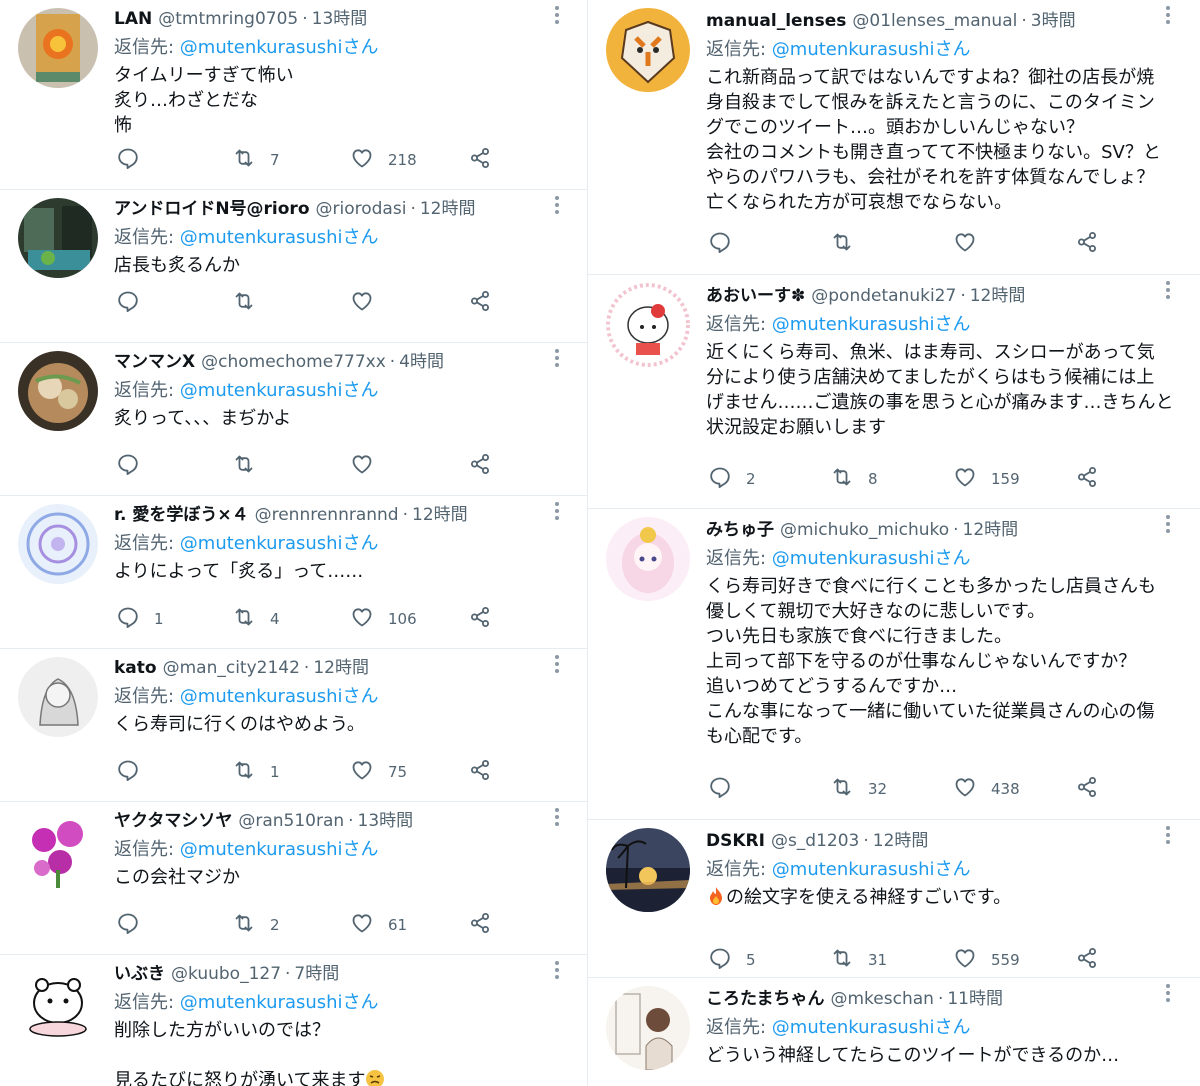 The image size is (1200, 1086). Describe the element at coordinates (173, 818) in the screenshot. I see `display-name: ヤクタマシソヤ` at that location.